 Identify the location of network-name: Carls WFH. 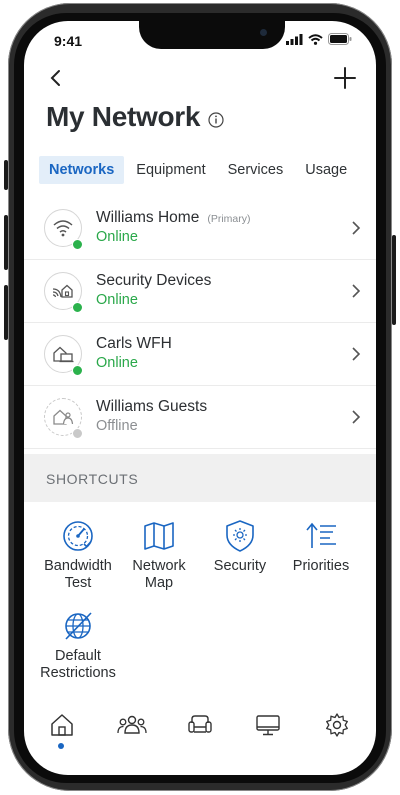
(134, 343).